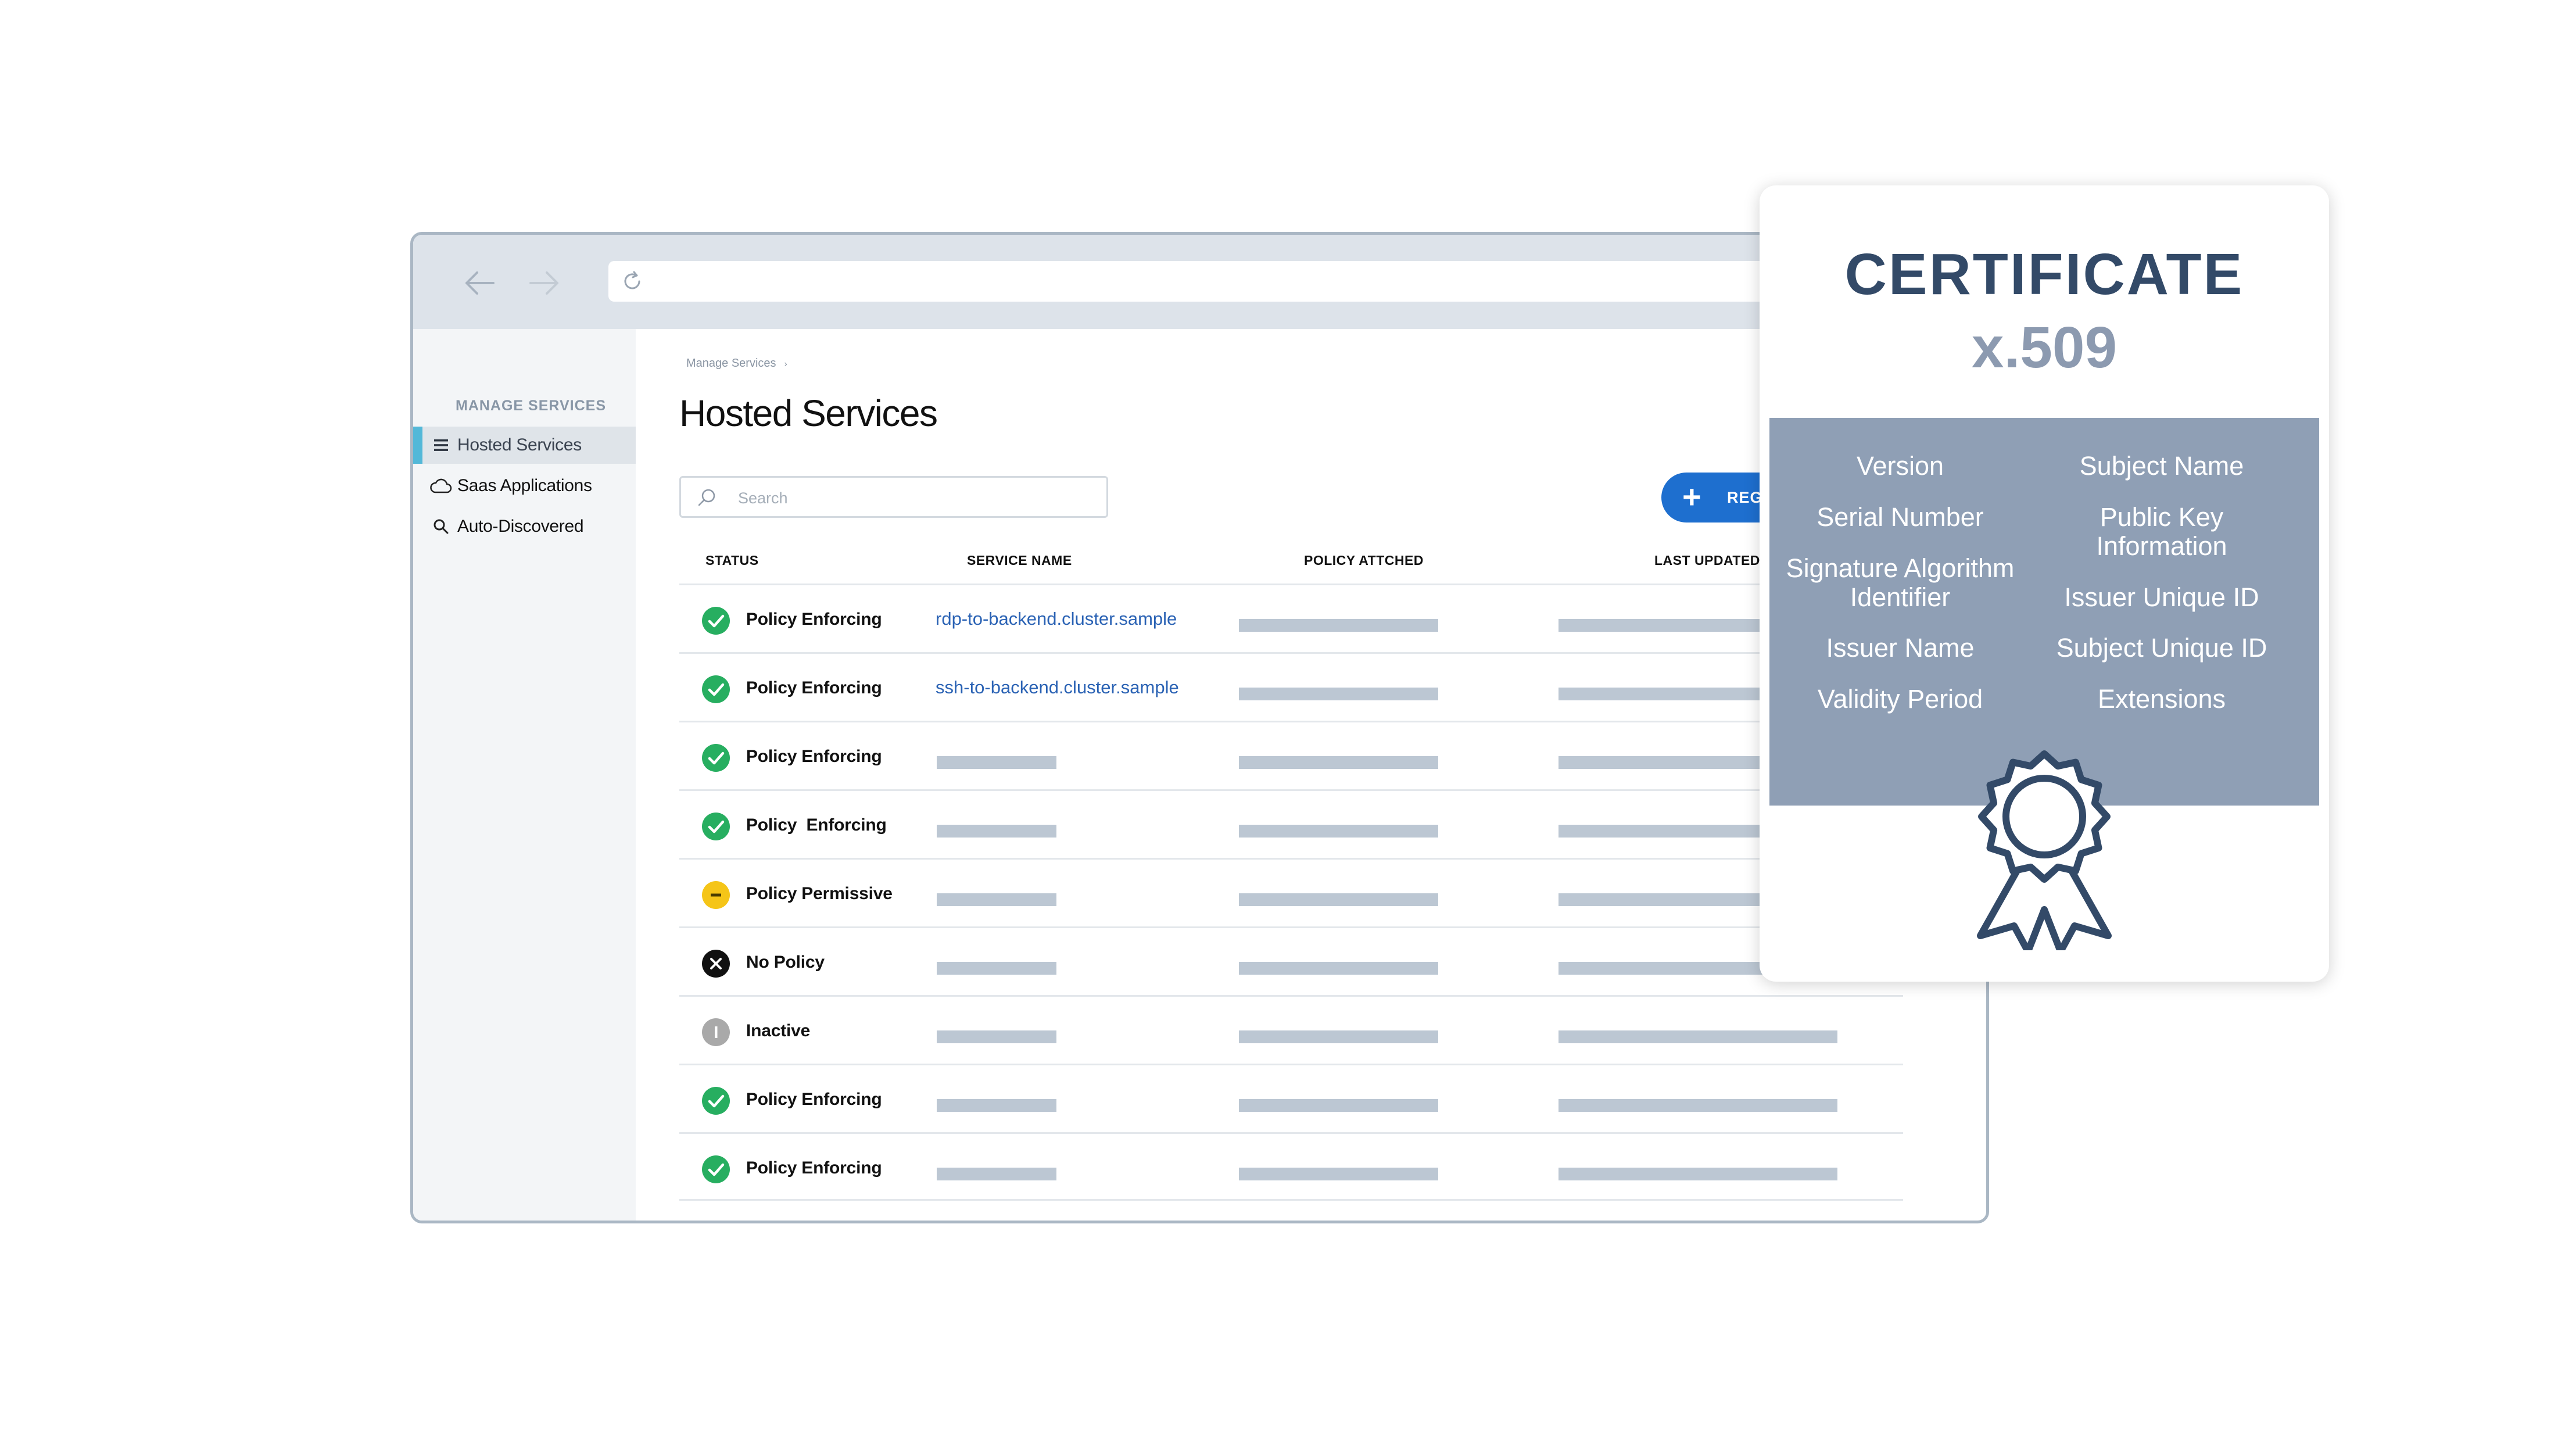 This screenshot has height=1453, width=2576. I want to click on certificate-subtitle: x.509, so click(2044, 347).